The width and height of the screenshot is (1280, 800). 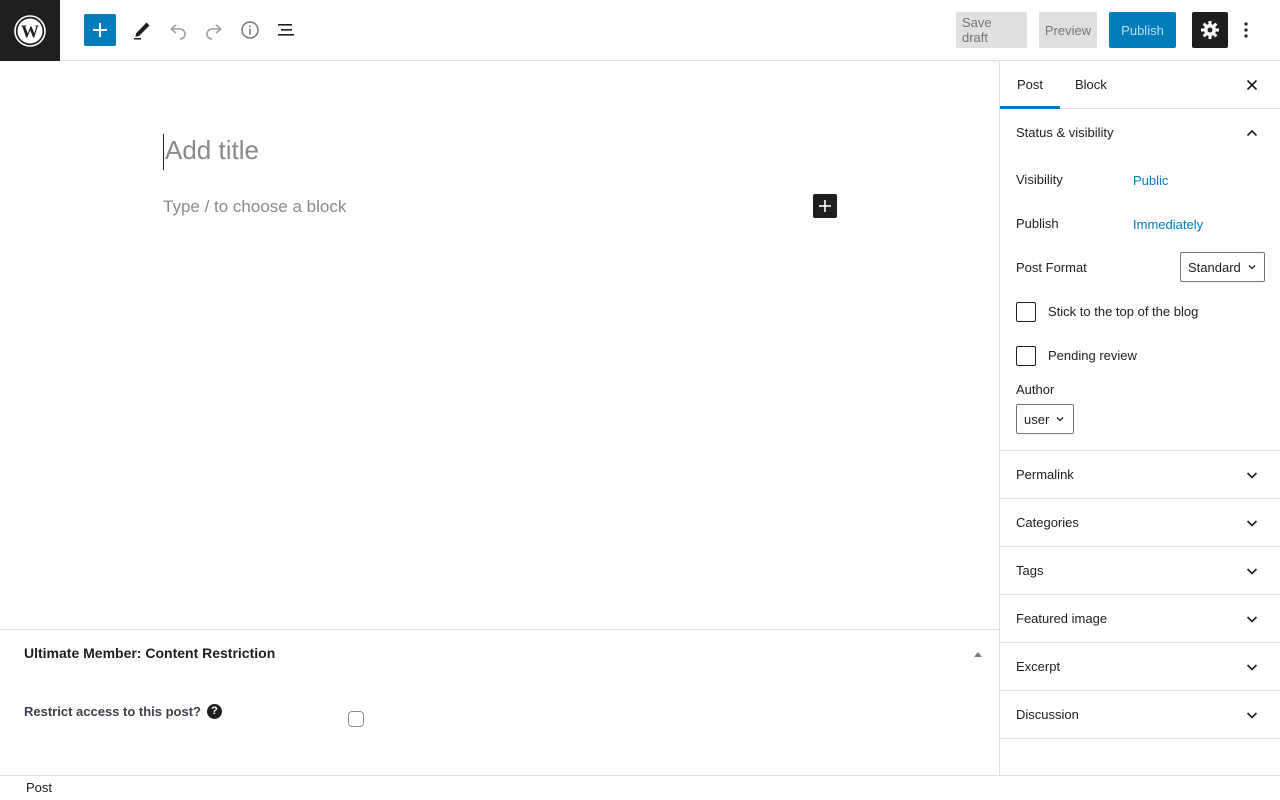 What do you see at coordinates (1030, 570) in the screenshot?
I see `panel-label: Tags` at bounding box center [1030, 570].